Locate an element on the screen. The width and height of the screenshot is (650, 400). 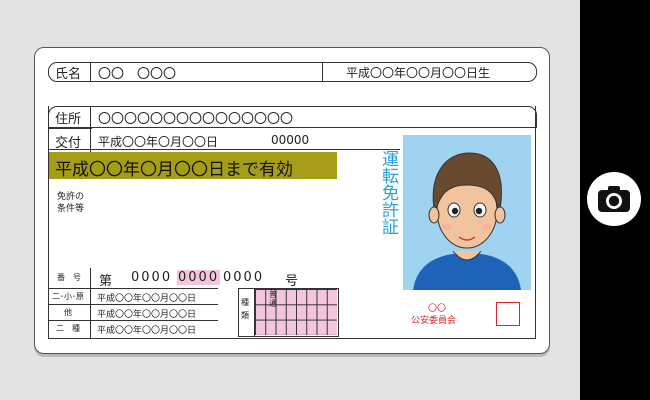
body-bottom-border is located at coordinates (292, 338).